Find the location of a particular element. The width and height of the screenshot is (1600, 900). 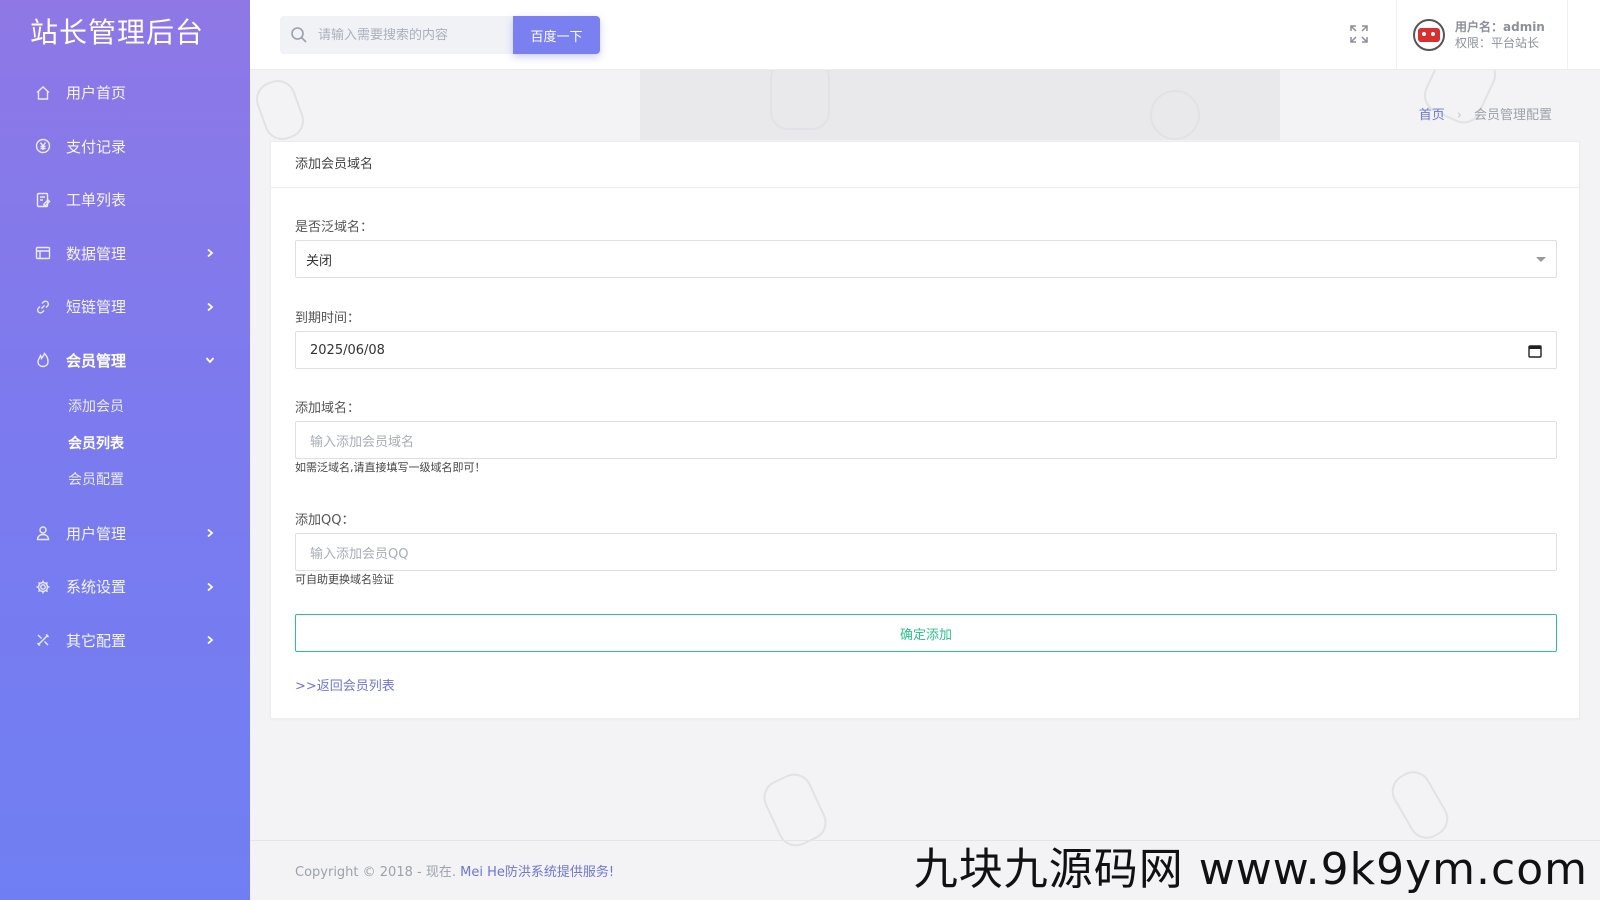

search-icon is located at coordinates (299, 35).